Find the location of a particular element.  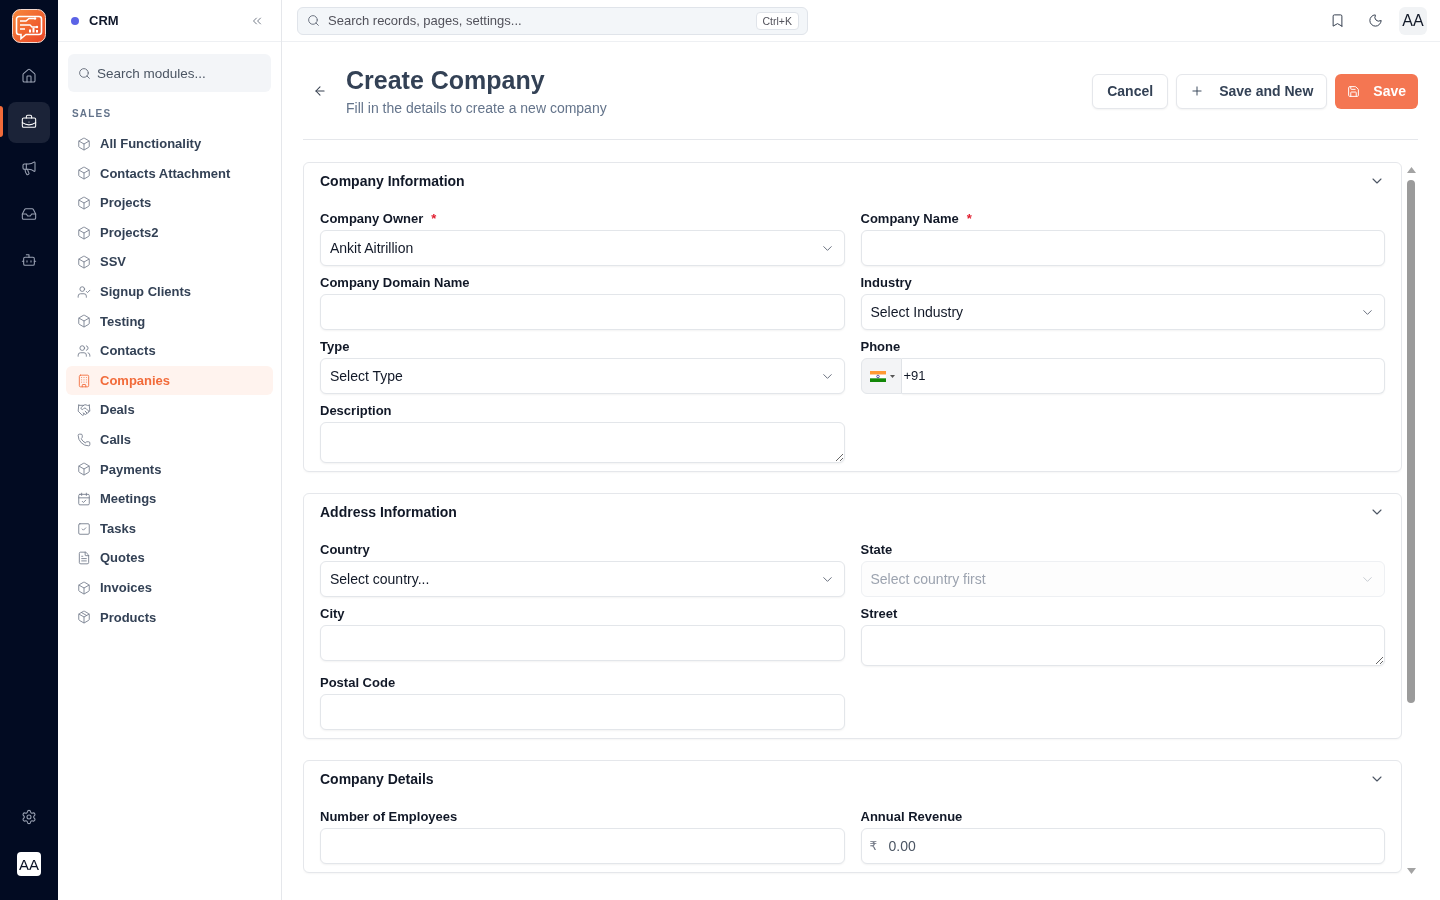

page-subtitle: Fill in the details to create a new company is located at coordinates (476, 108).